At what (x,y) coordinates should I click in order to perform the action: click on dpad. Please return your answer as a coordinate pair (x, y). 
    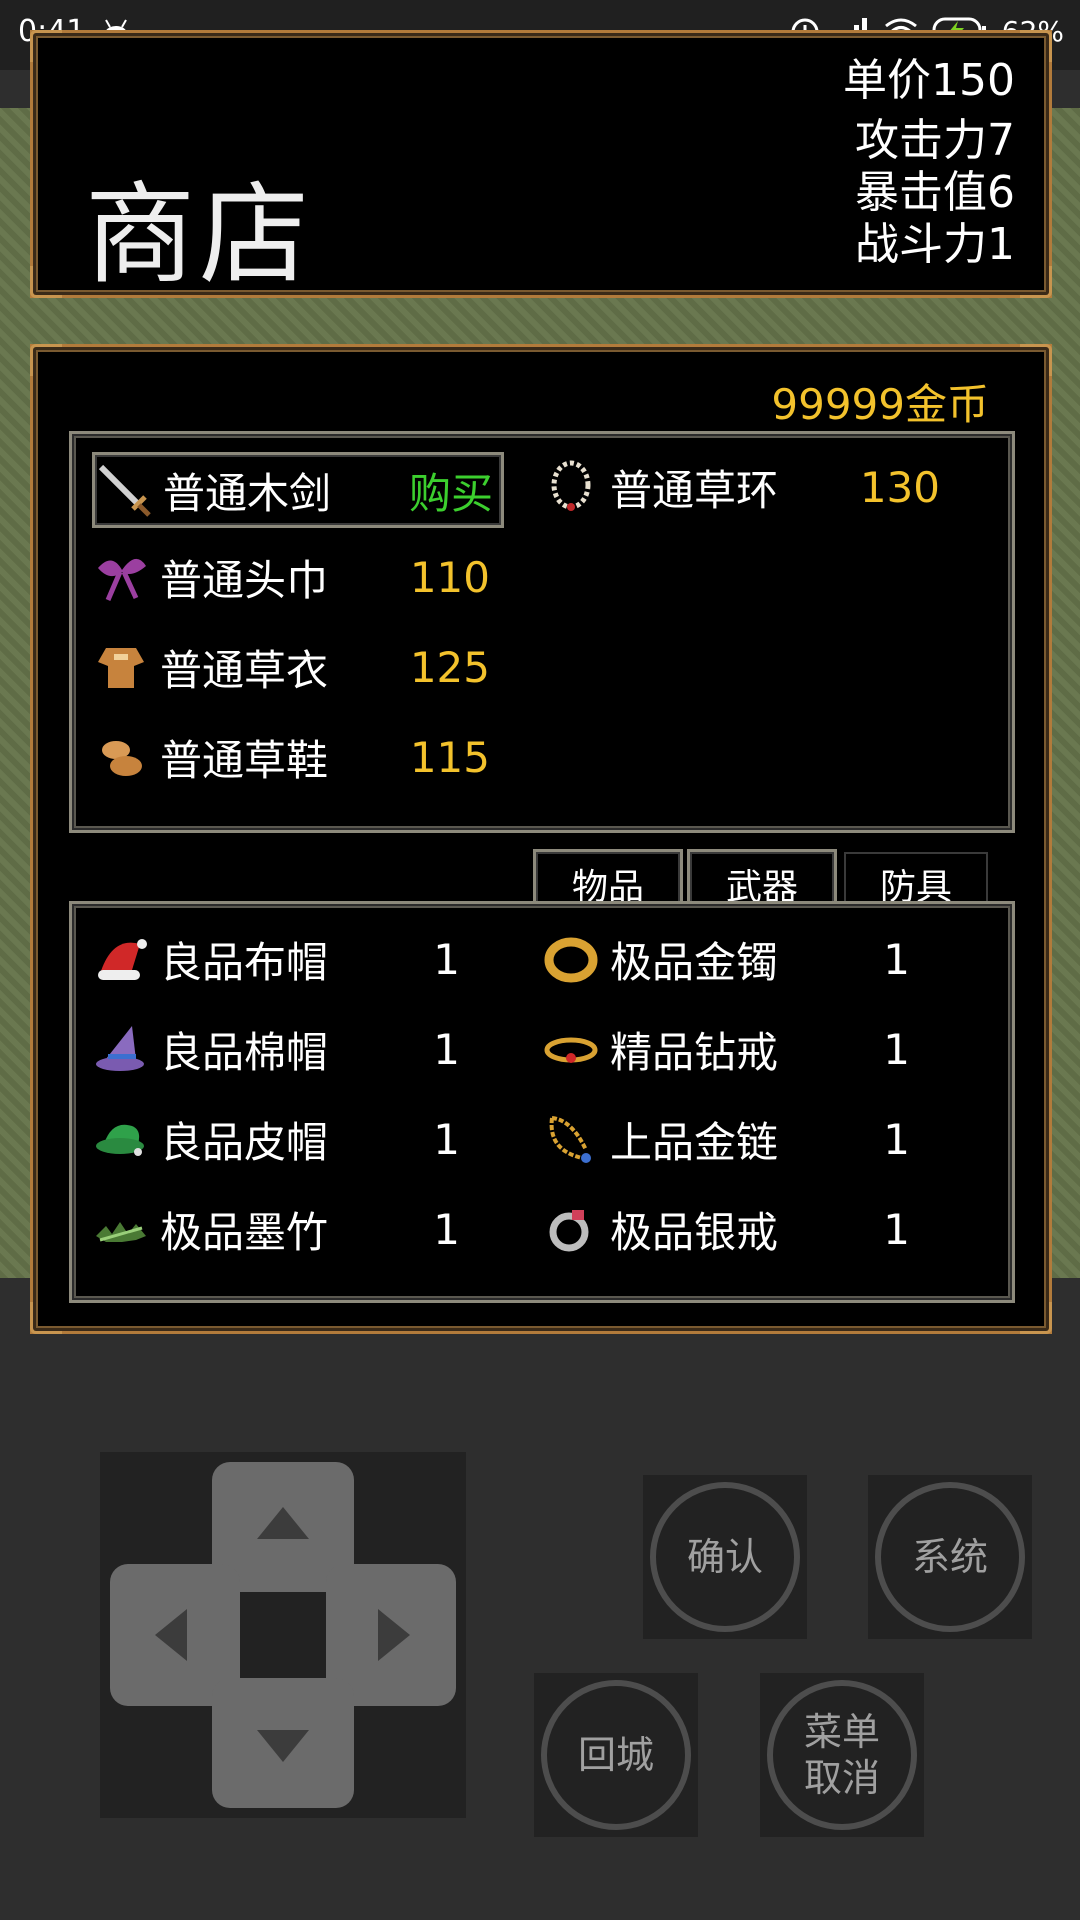
    Looking at the image, I should click on (283, 1635).